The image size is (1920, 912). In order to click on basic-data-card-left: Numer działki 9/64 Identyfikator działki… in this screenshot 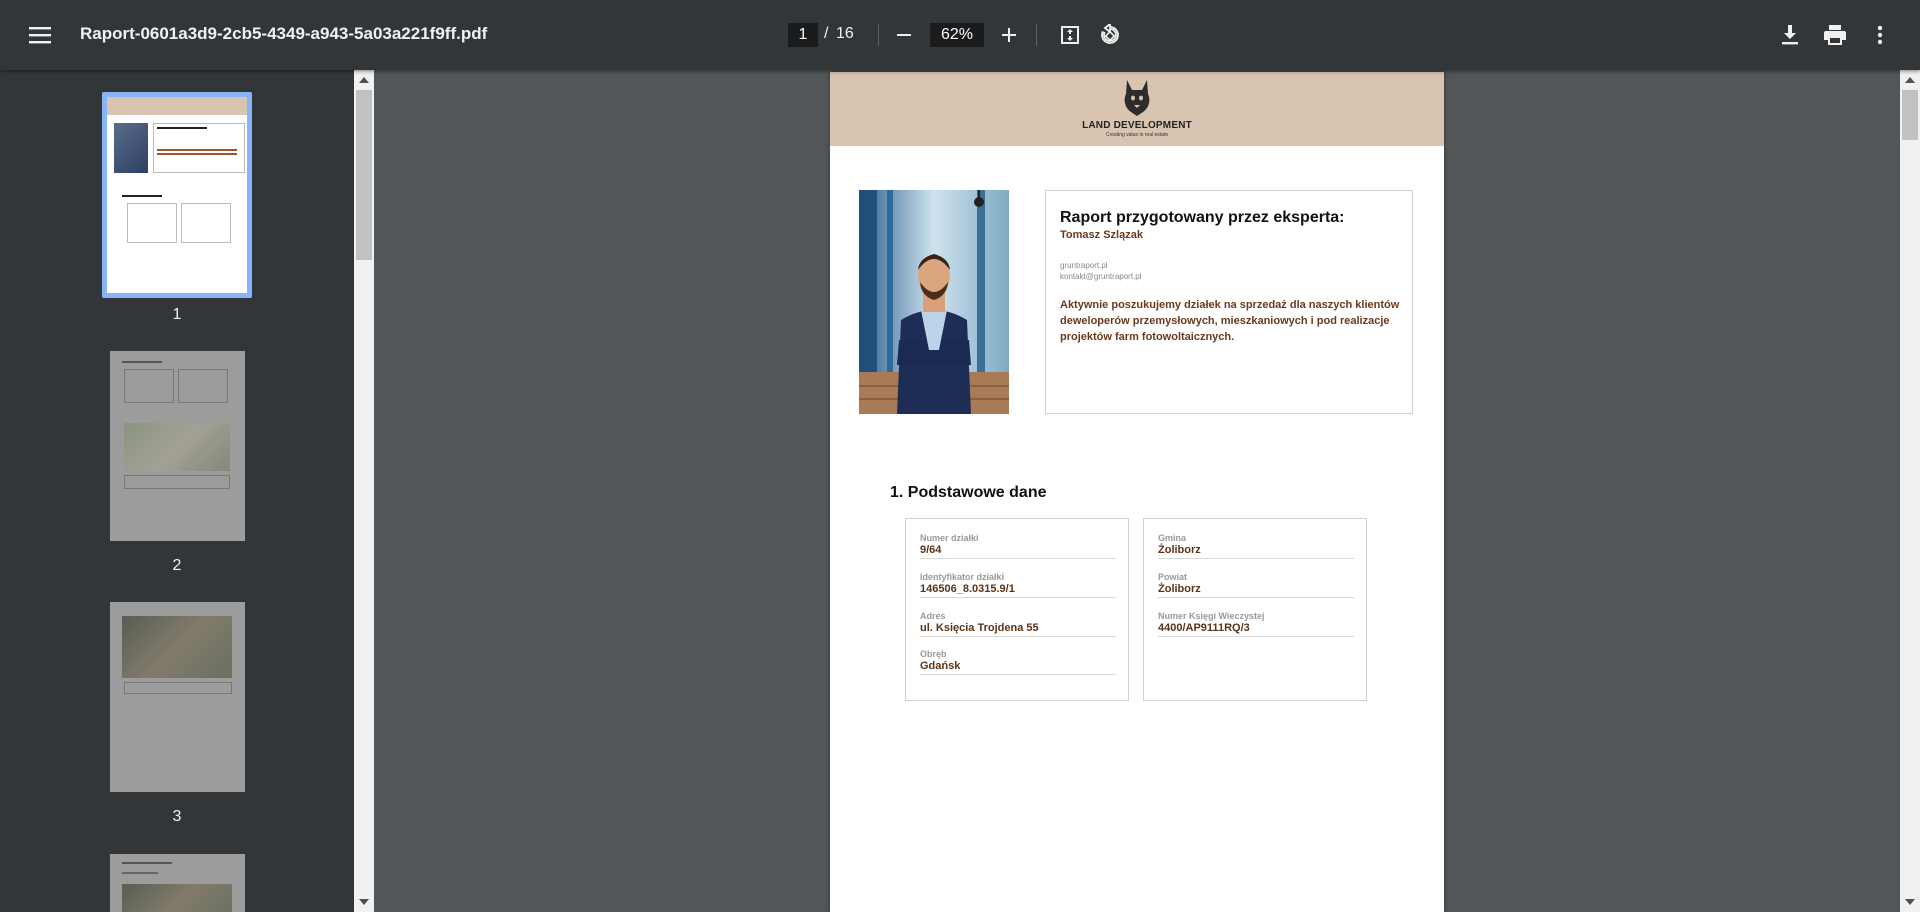, I will do `click(1017, 609)`.